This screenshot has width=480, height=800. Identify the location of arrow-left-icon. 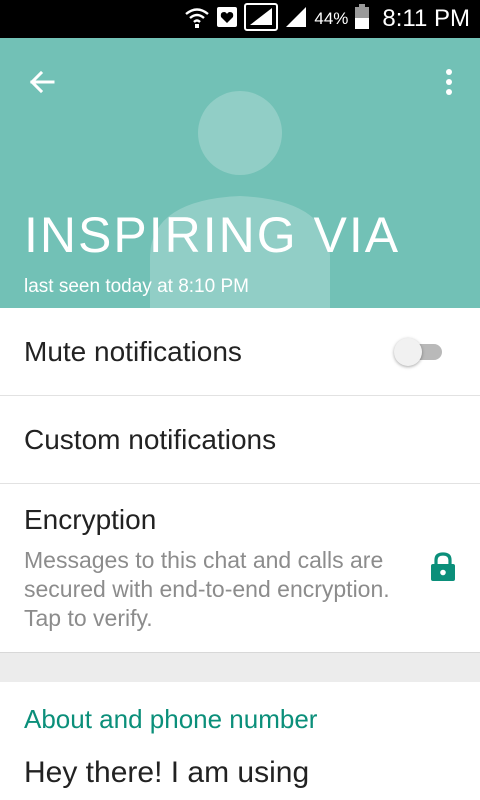
(42, 82).